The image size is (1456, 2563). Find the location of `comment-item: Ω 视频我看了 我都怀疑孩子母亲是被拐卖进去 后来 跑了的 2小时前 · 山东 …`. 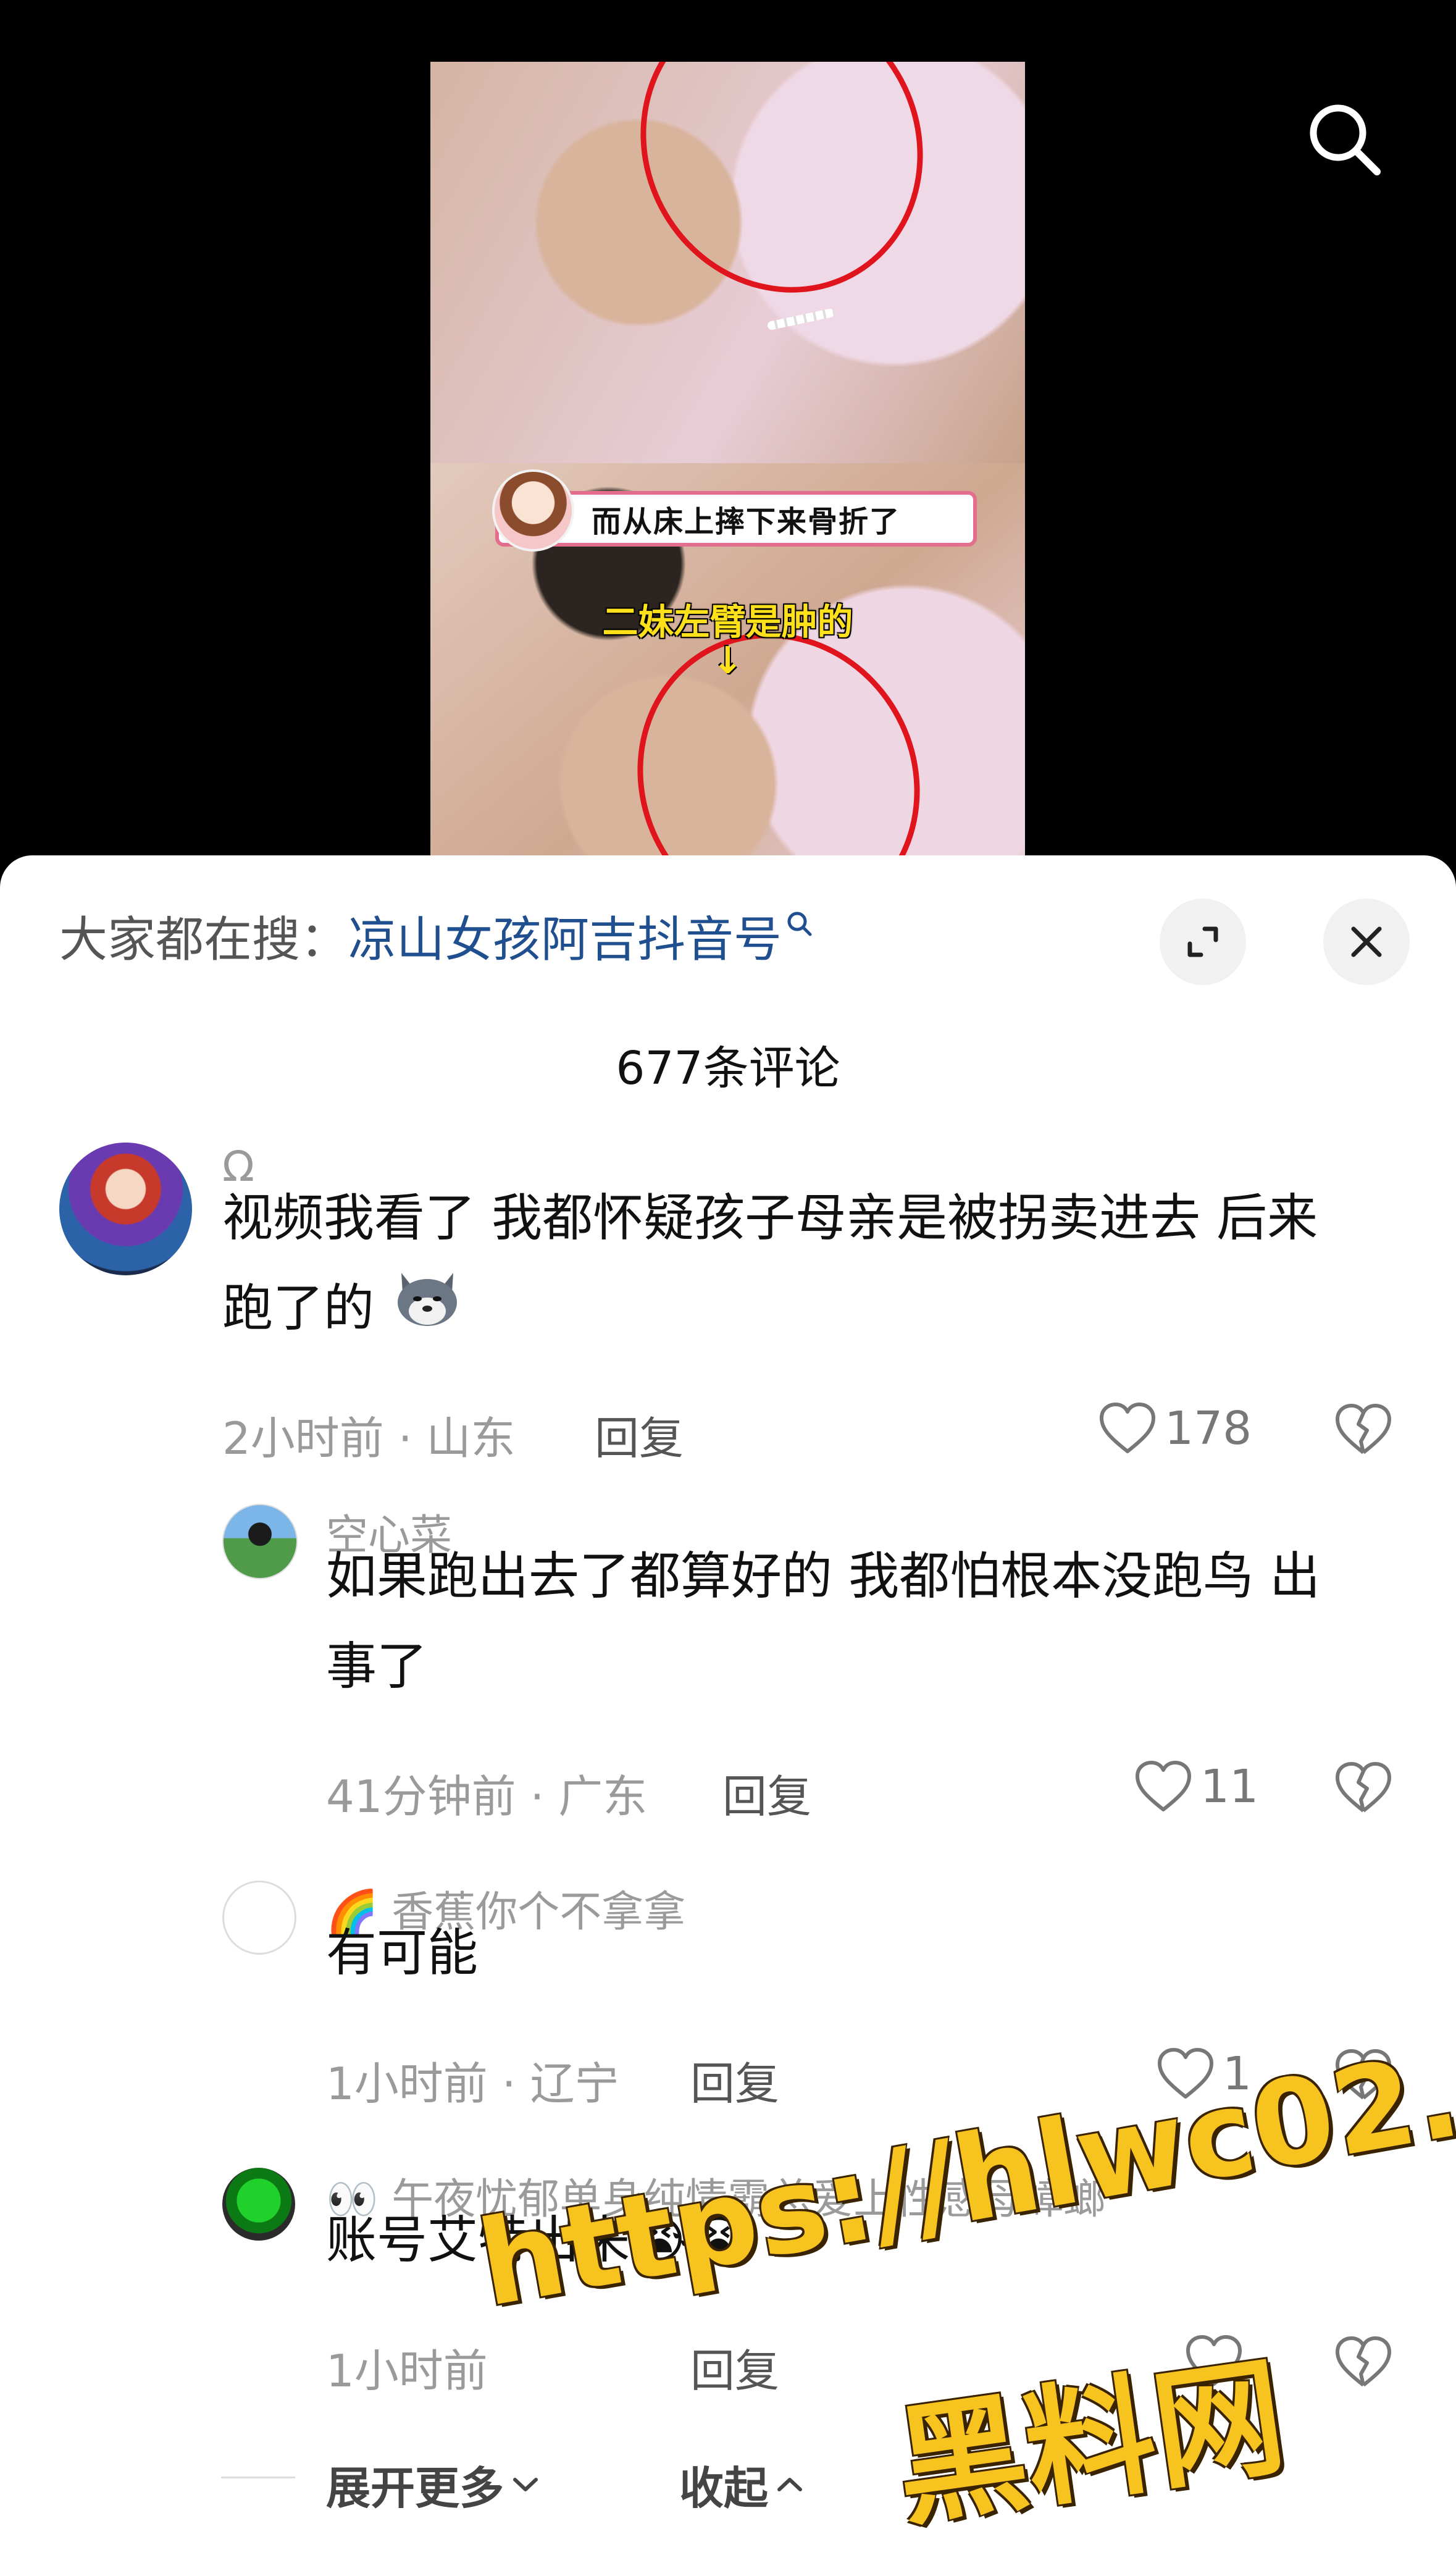

comment-item: Ω 视频我看了 我都怀疑孩子母亲是被拐卖进去 后来 跑了的 2小时前 · 山东 … is located at coordinates (728, 1303).